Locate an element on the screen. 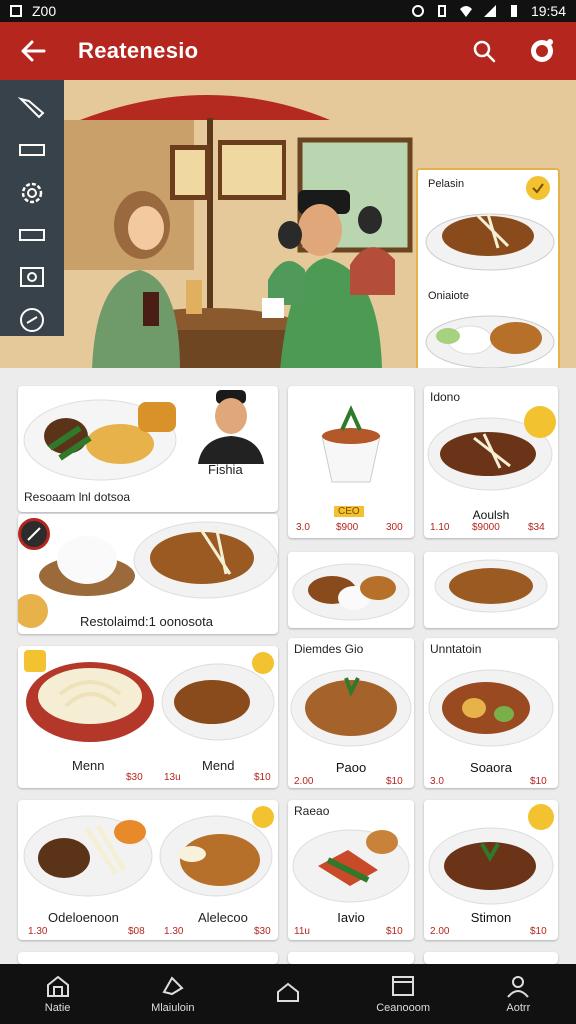 The height and width of the screenshot is (1024, 576). bowl-image is located at coordinates (491, 586).